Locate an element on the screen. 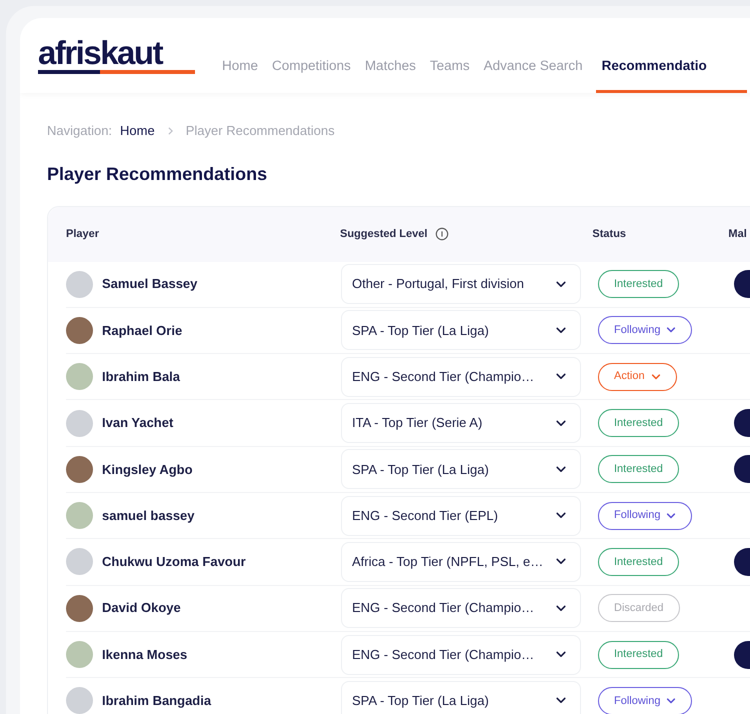 Image resolution: width=750 pixels, height=714 pixels. column-header: Status is located at coordinates (610, 234).